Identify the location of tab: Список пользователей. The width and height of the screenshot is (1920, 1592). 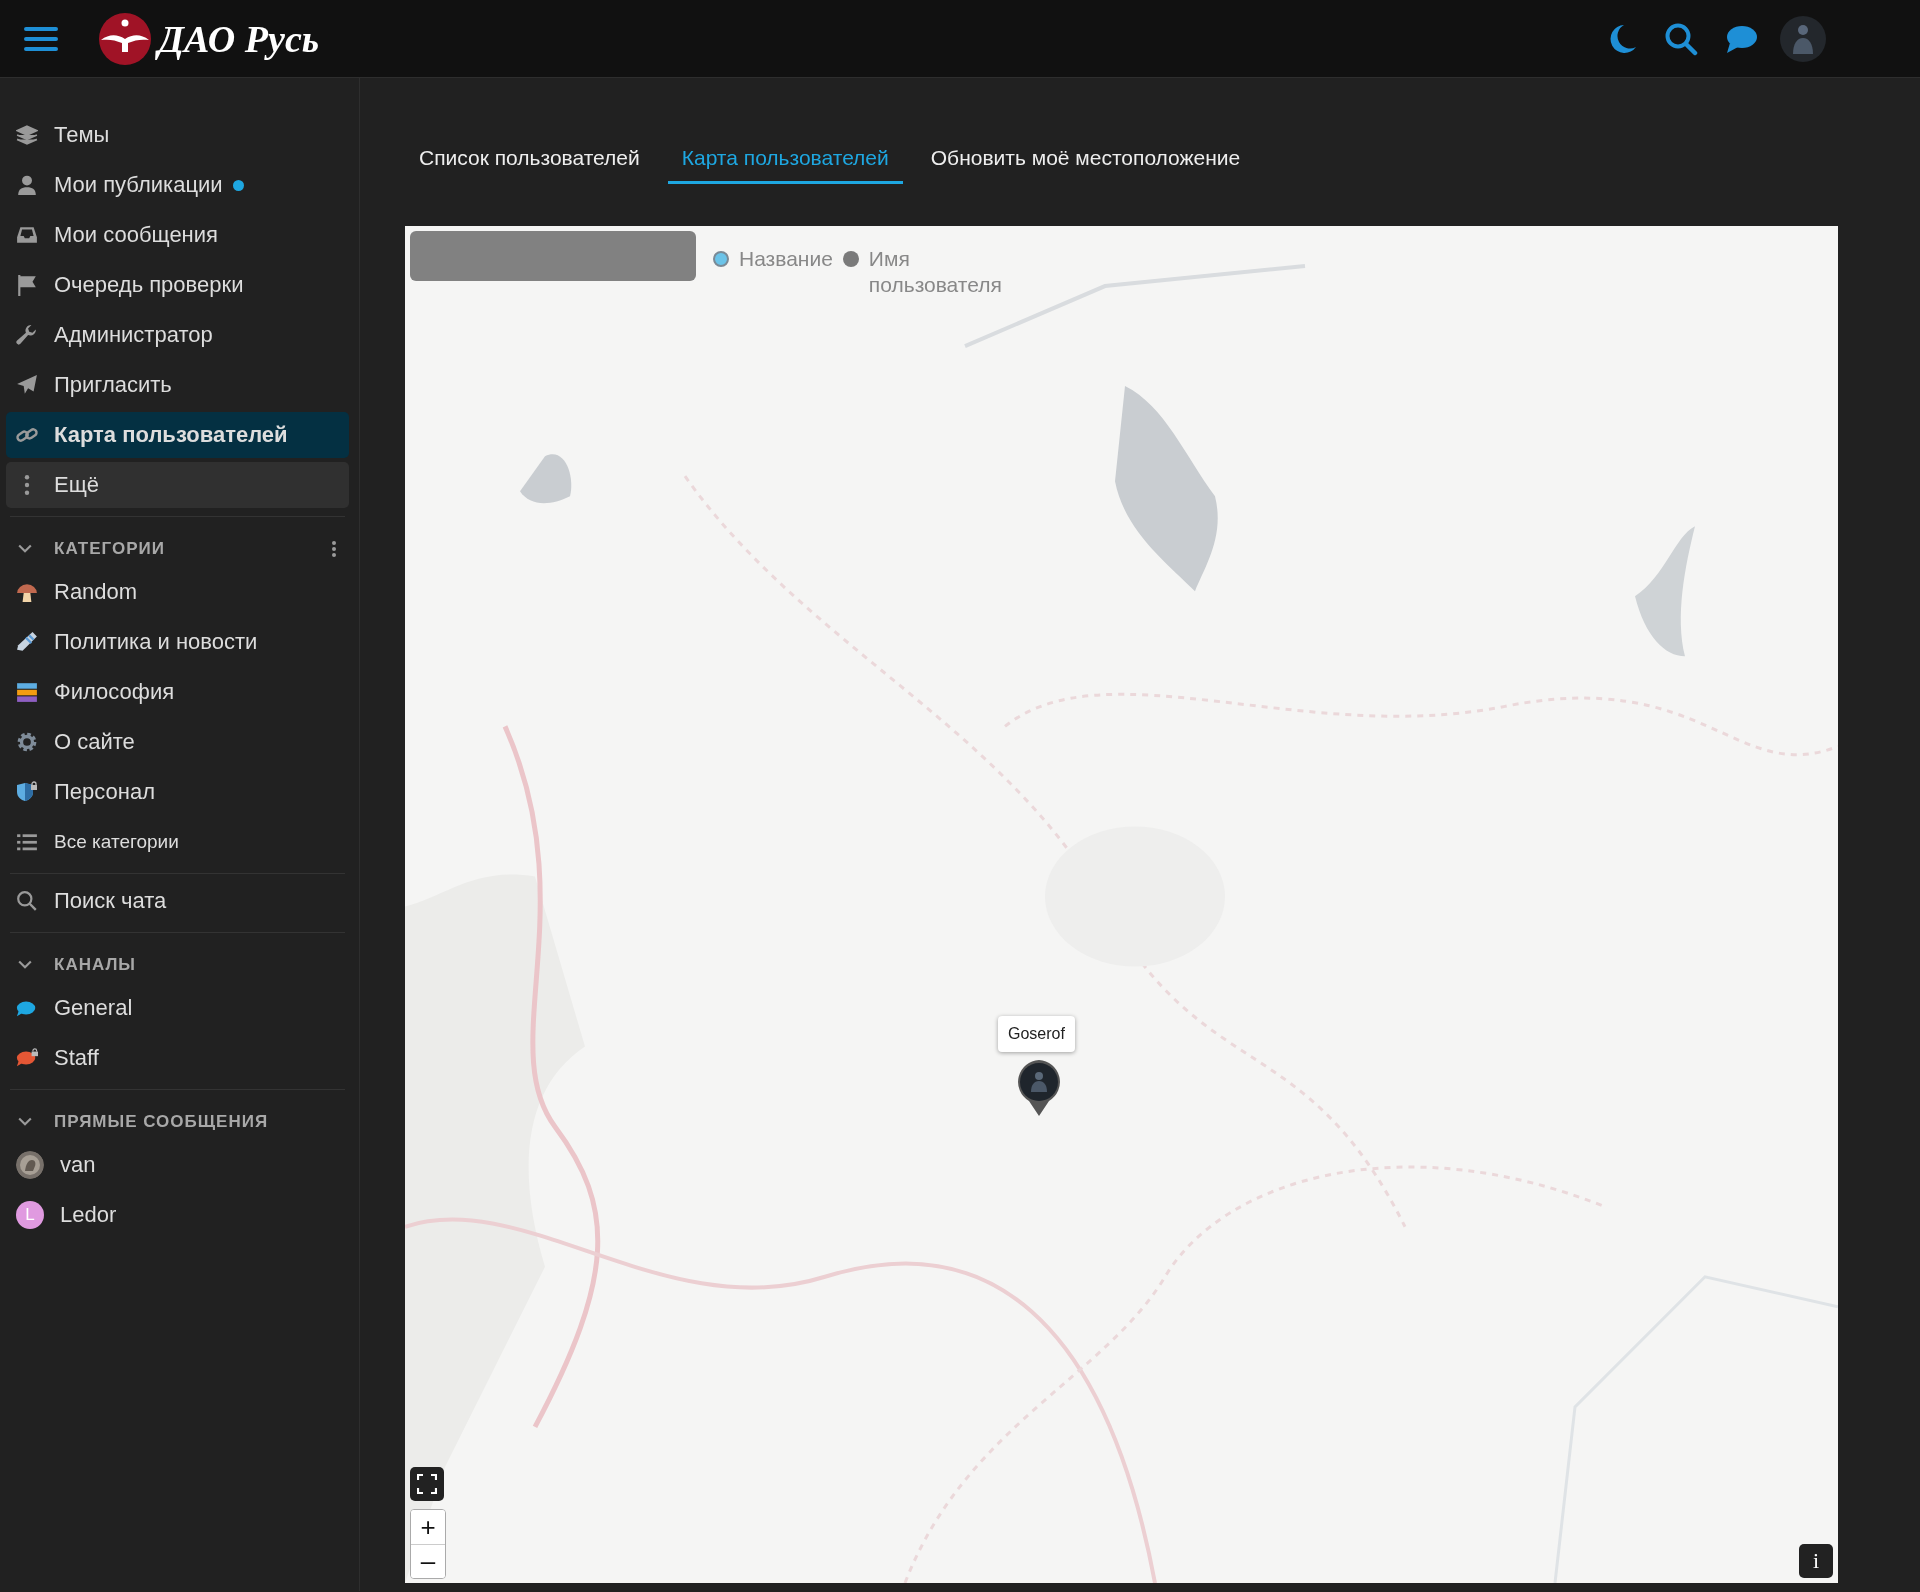
(529, 164).